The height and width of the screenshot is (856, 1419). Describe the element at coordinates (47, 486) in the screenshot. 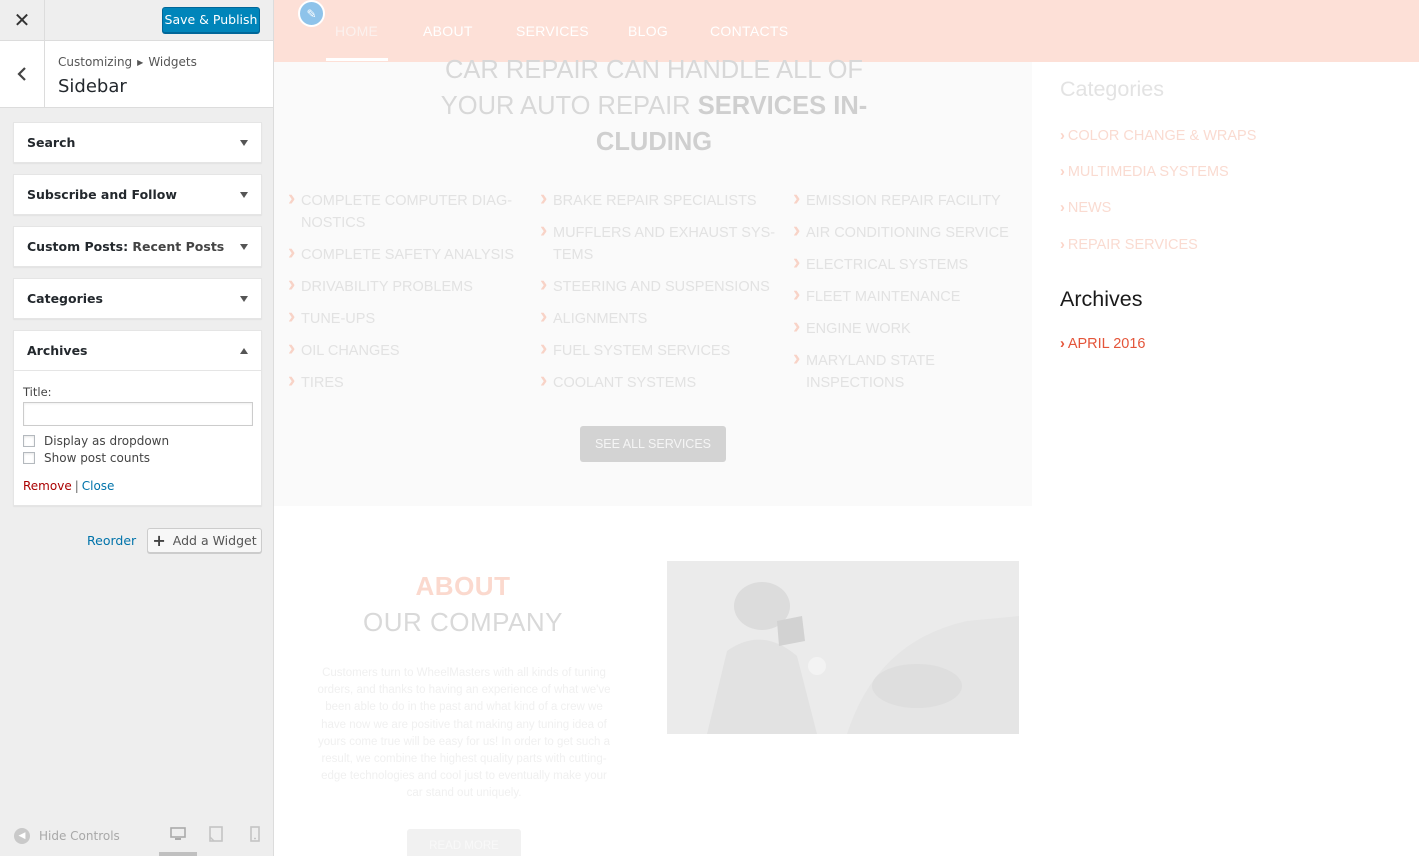

I see `remove-link: Remove` at that location.